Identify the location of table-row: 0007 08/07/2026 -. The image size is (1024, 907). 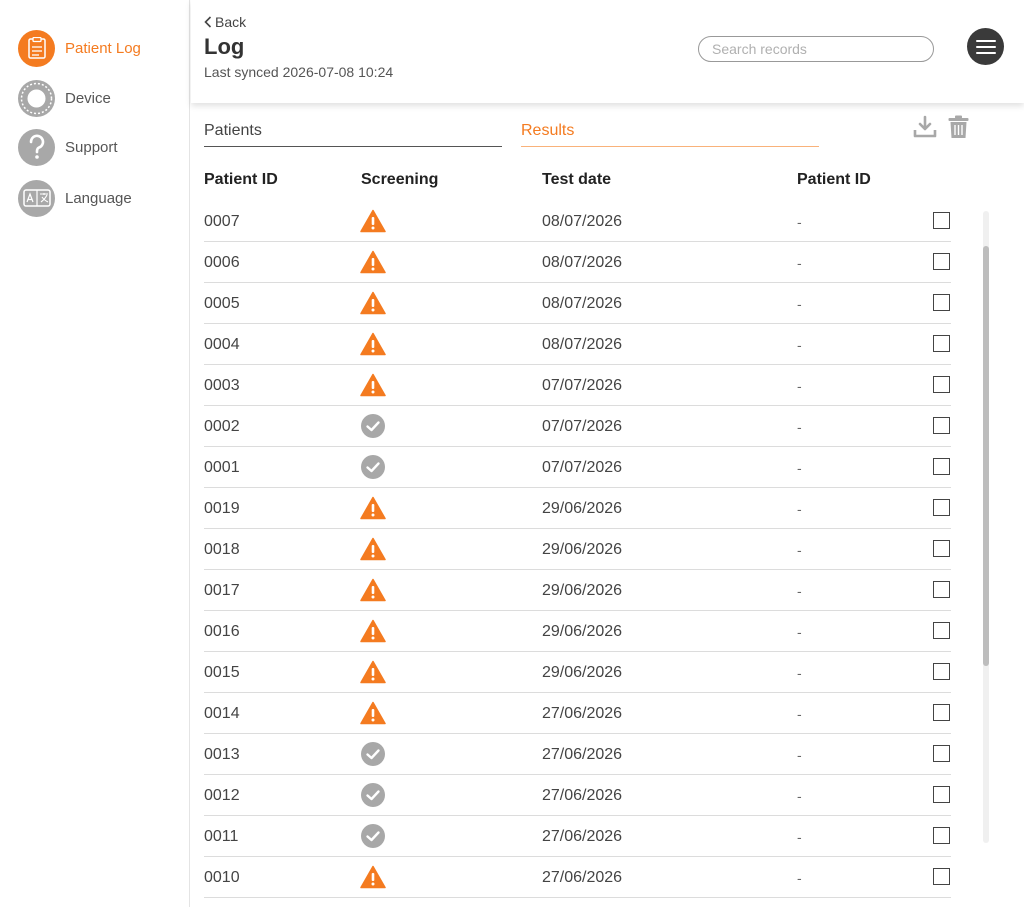
(512, 221).